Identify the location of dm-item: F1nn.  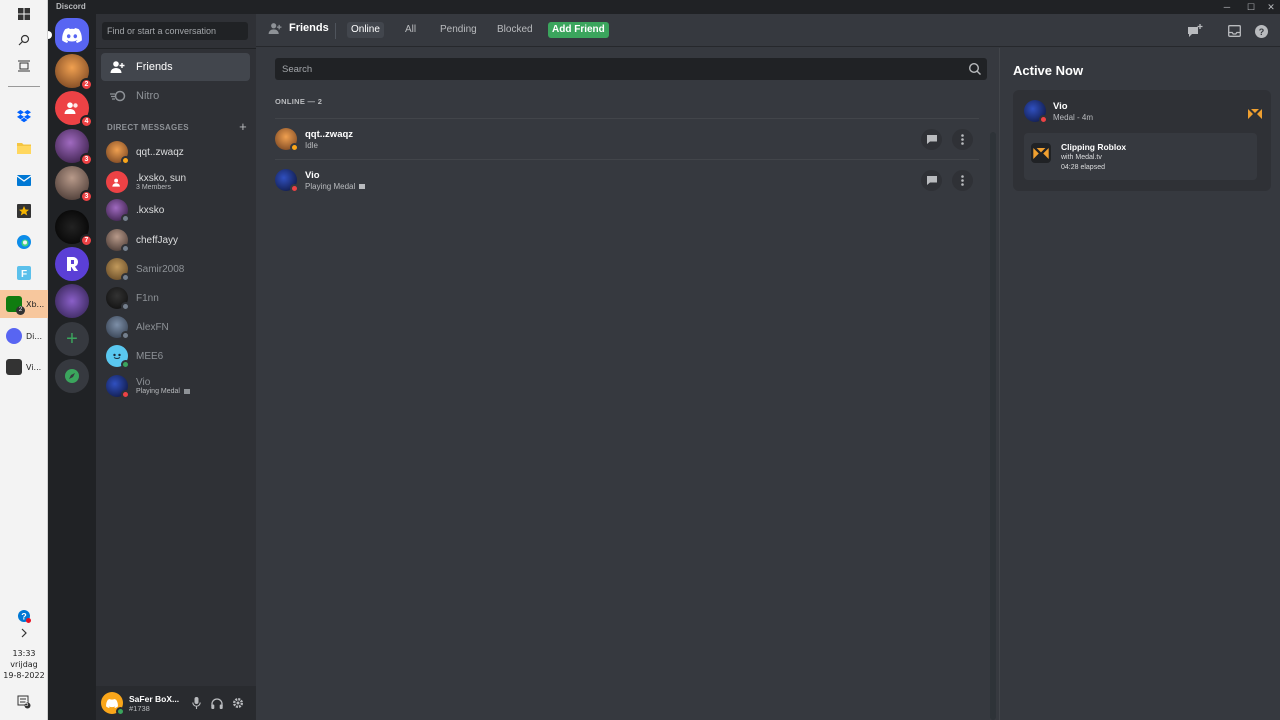
(175, 298).